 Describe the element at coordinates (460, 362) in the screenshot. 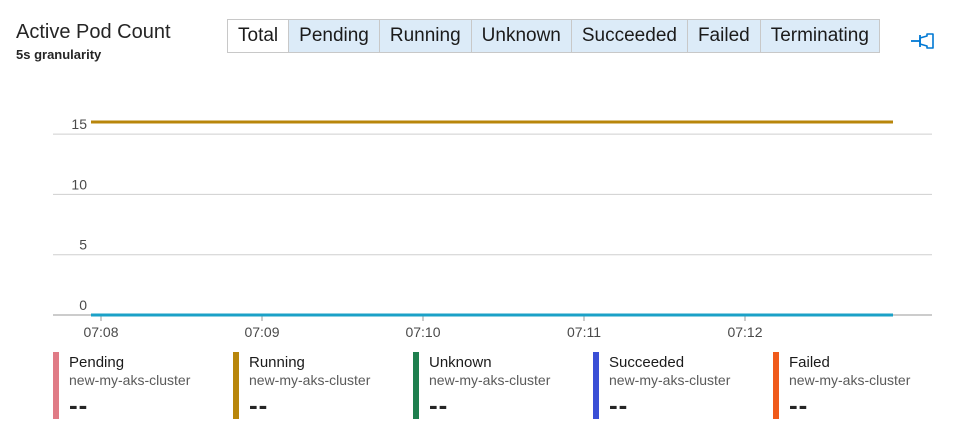

I see `legend-name: Unknown` at that location.